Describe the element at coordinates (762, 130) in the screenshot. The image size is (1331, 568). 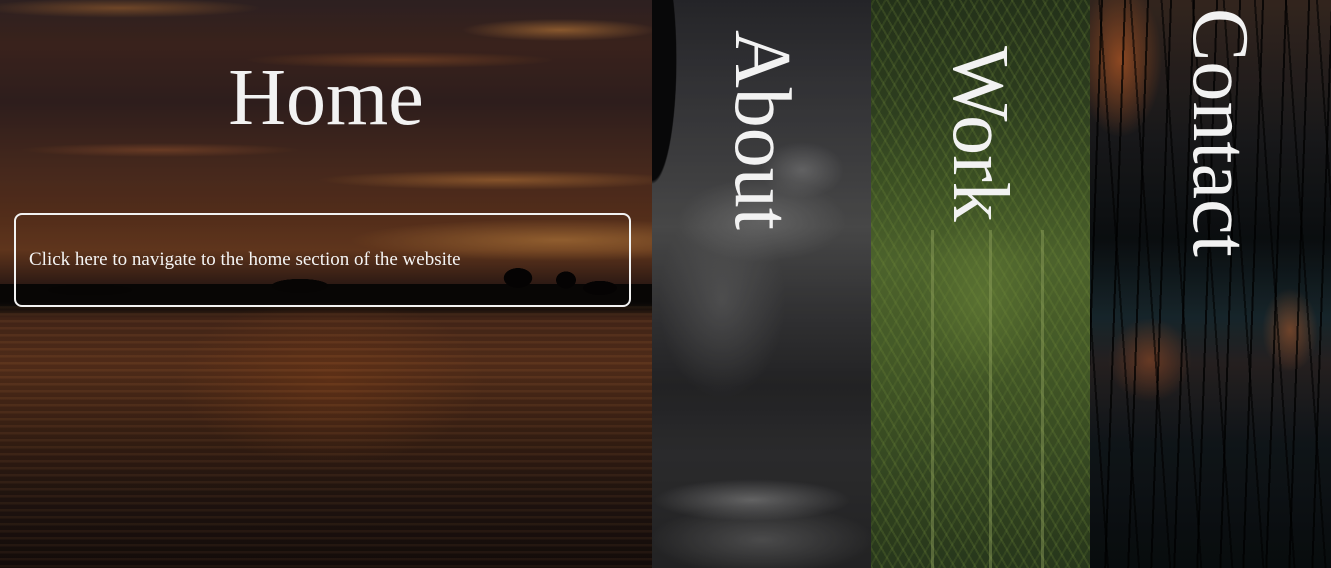
I see `about-title: About` at that location.